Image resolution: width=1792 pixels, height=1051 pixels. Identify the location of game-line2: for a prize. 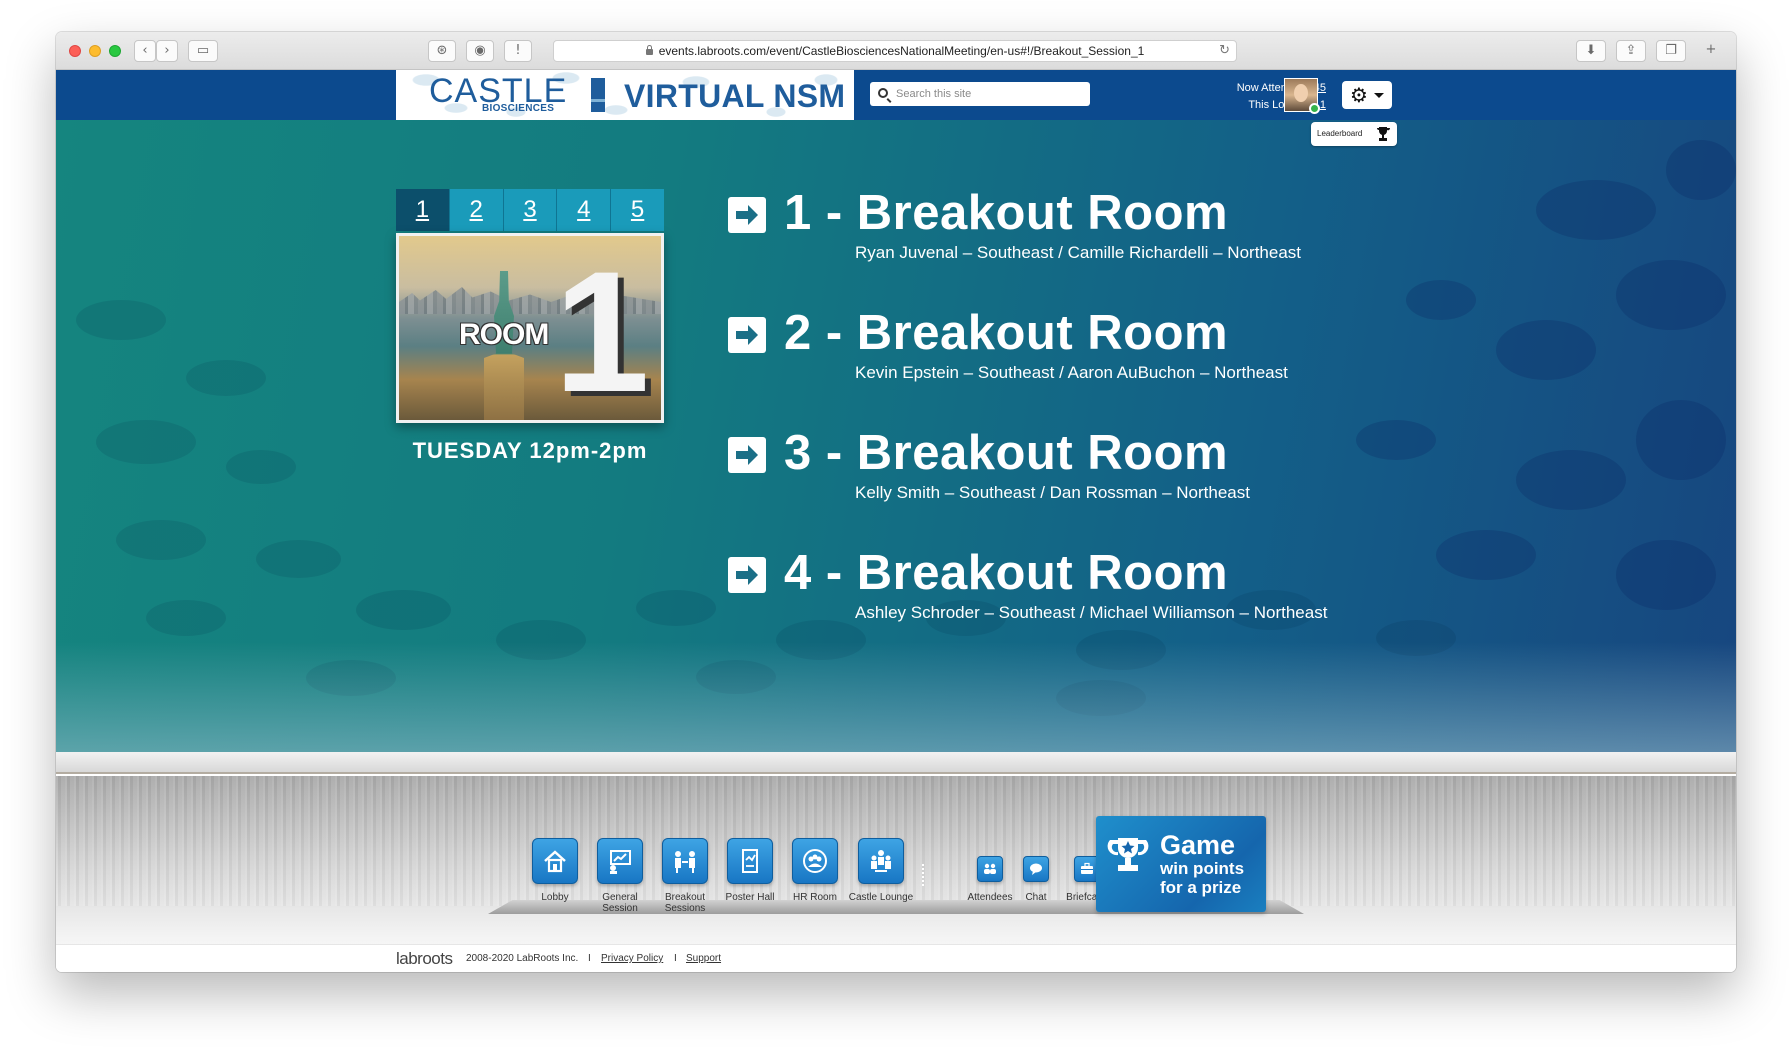
(1201, 887).